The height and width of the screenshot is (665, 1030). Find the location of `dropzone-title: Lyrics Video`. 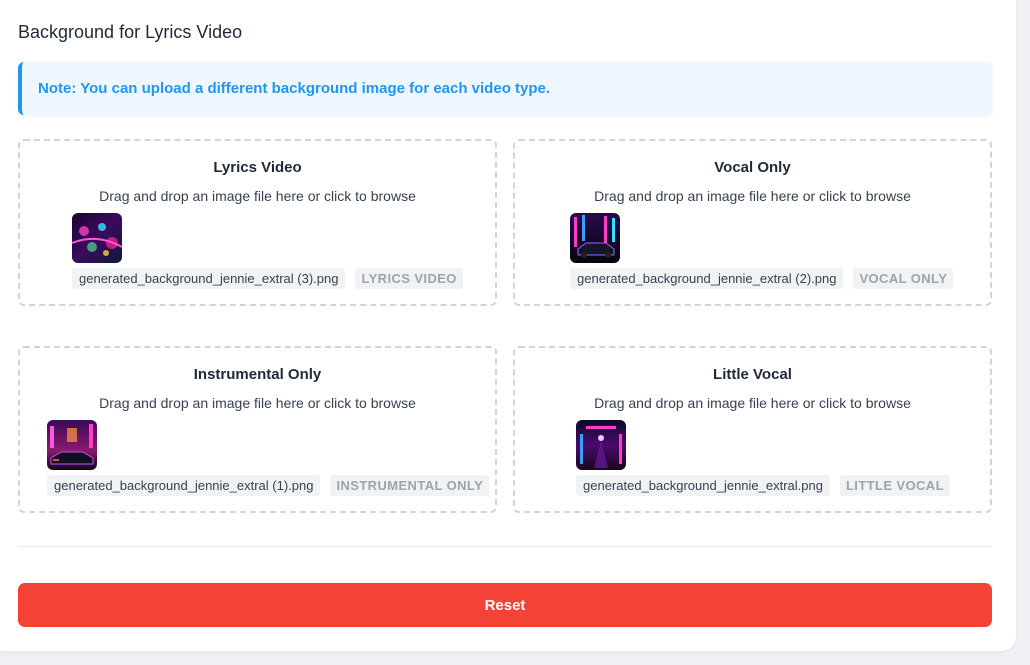

dropzone-title: Lyrics Video is located at coordinates (257, 167).